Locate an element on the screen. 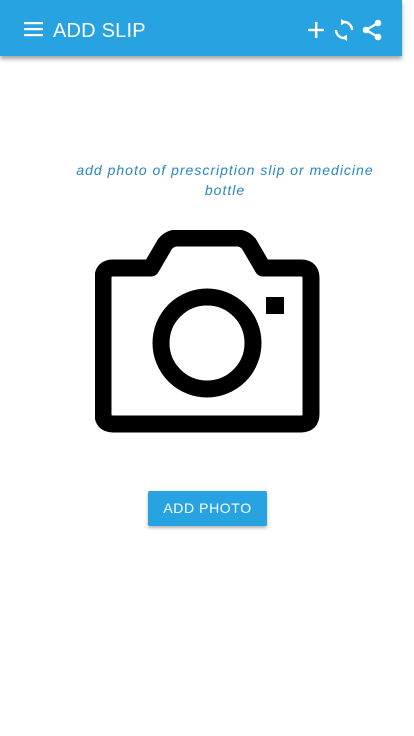 The height and width of the screenshot is (736, 414). share-icon is located at coordinates (372, 30).